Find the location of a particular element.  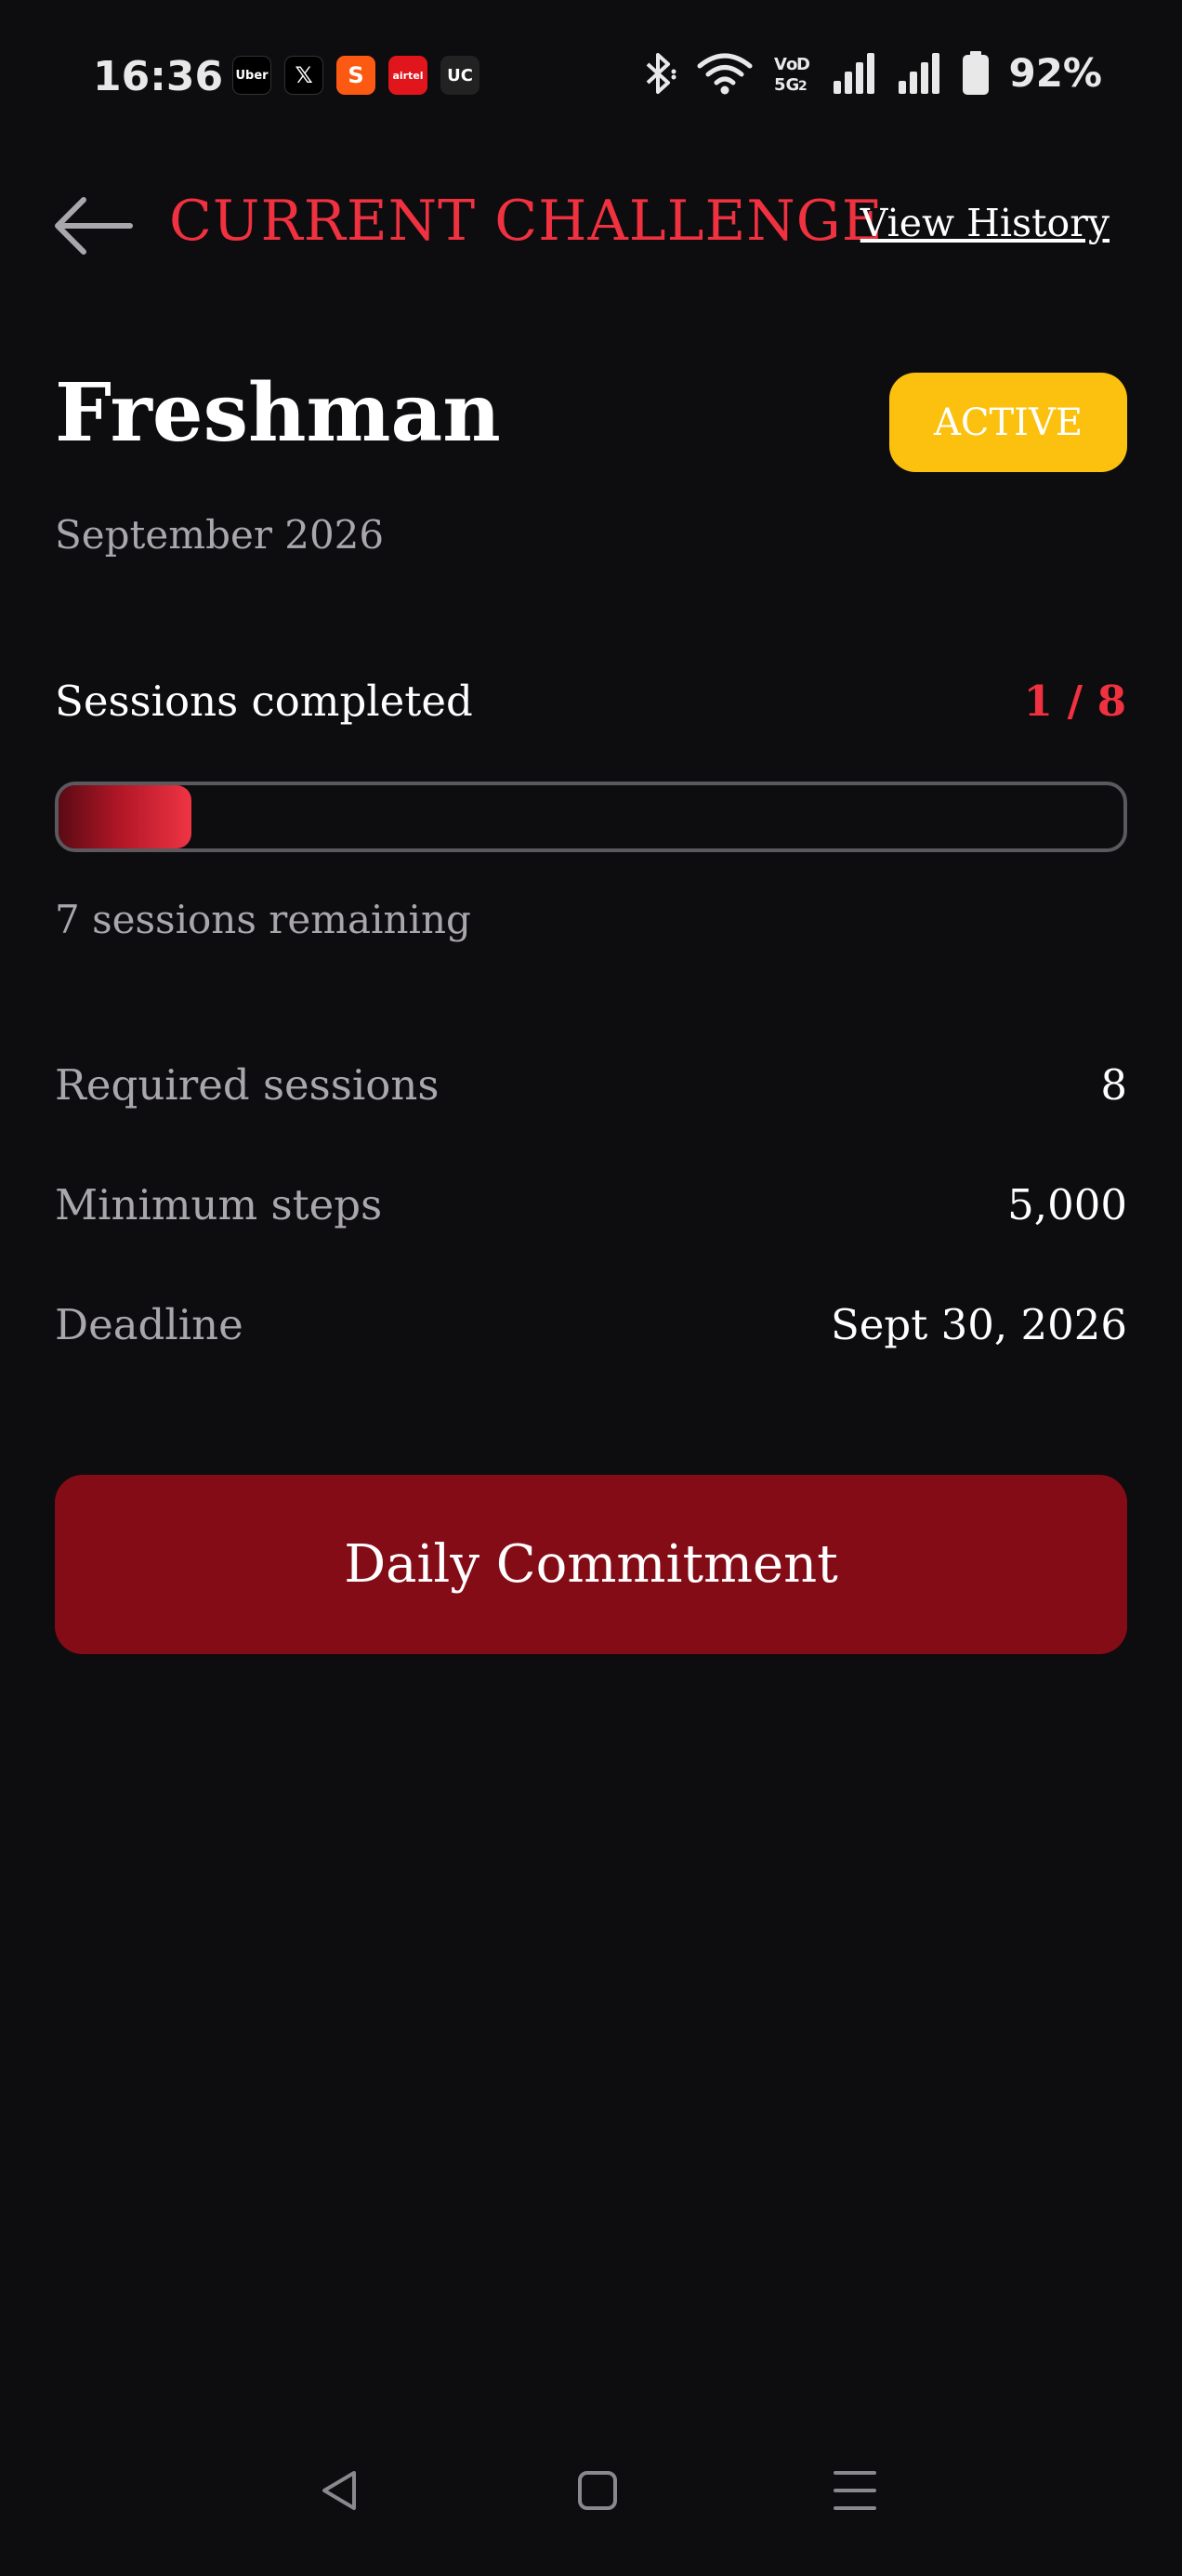

detail-value: 5,000 is located at coordinates (1067, 1204).